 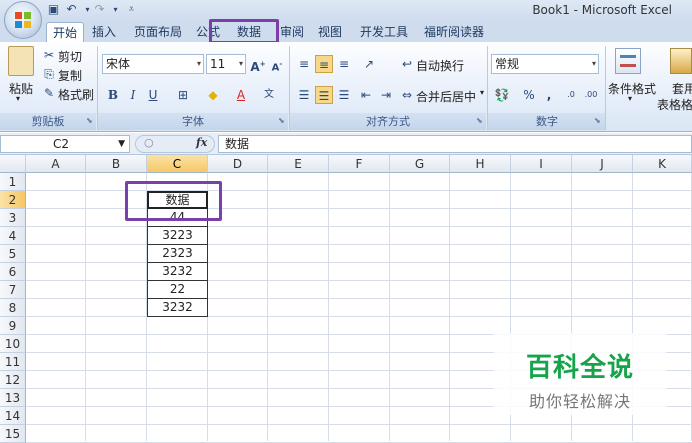 What do you see at coordinates (158, 32) in the screenshot?
I see `tab-page-layout: 页面布局` at bounding box center [158, 32].